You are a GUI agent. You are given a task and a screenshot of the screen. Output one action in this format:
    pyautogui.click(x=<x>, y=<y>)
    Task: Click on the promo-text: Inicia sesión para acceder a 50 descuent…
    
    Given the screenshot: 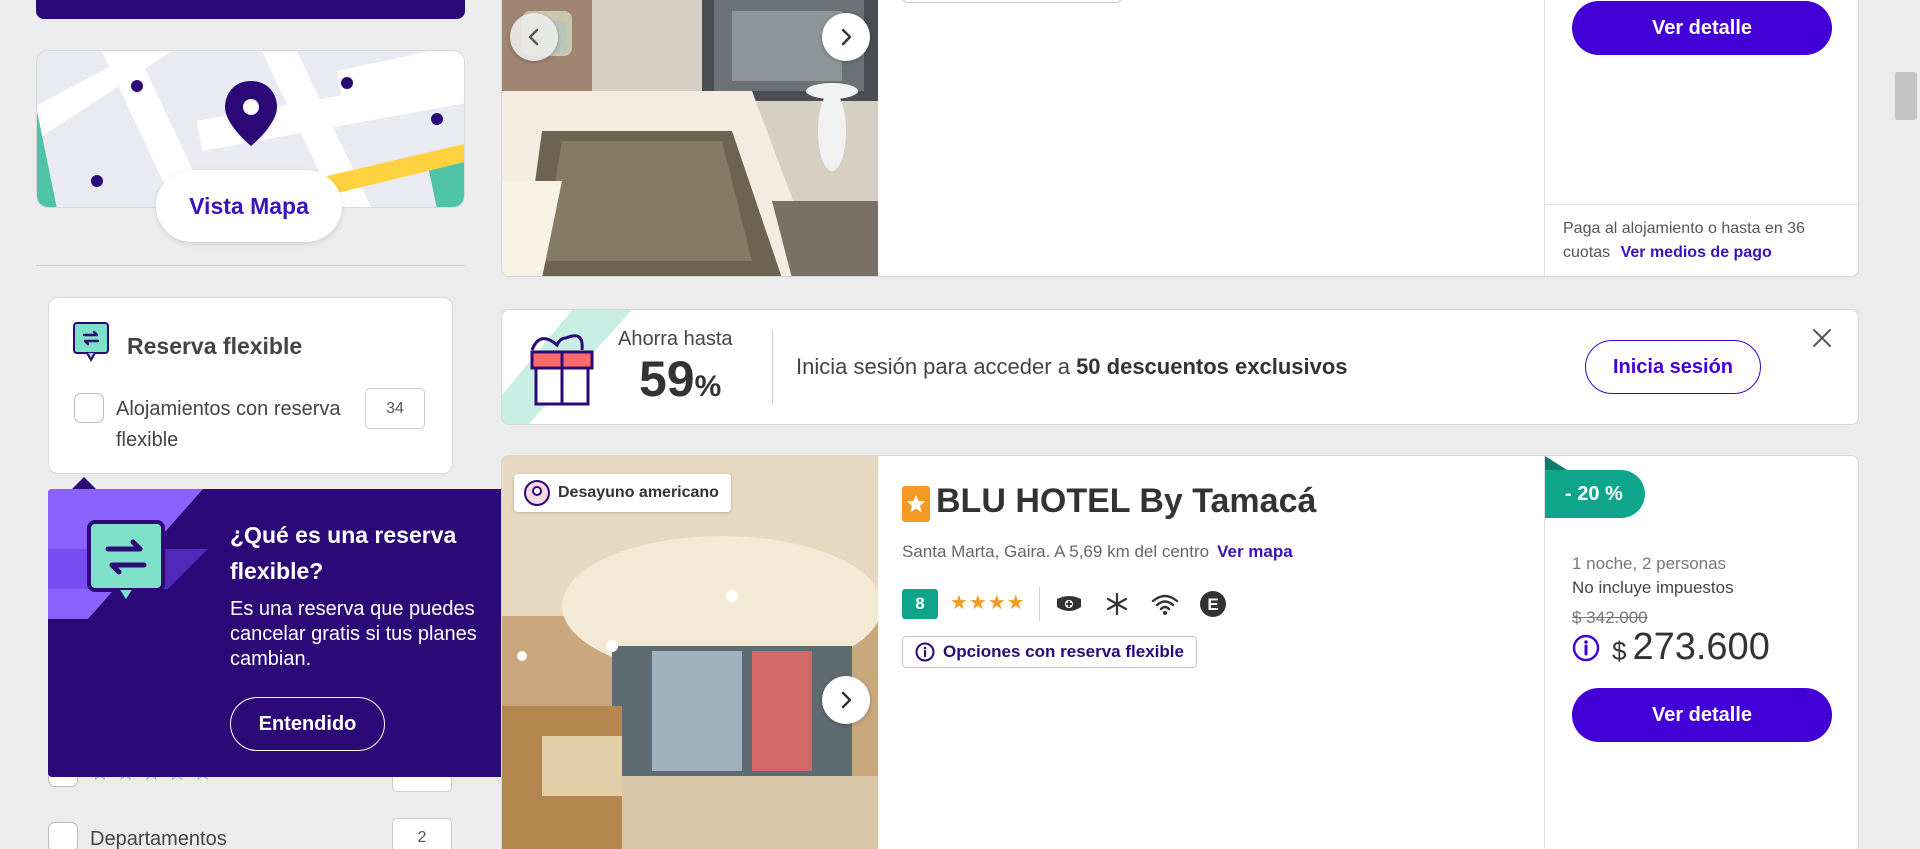 What is the action you would take?
    pyautogui.click(x=1072, y=366)
    